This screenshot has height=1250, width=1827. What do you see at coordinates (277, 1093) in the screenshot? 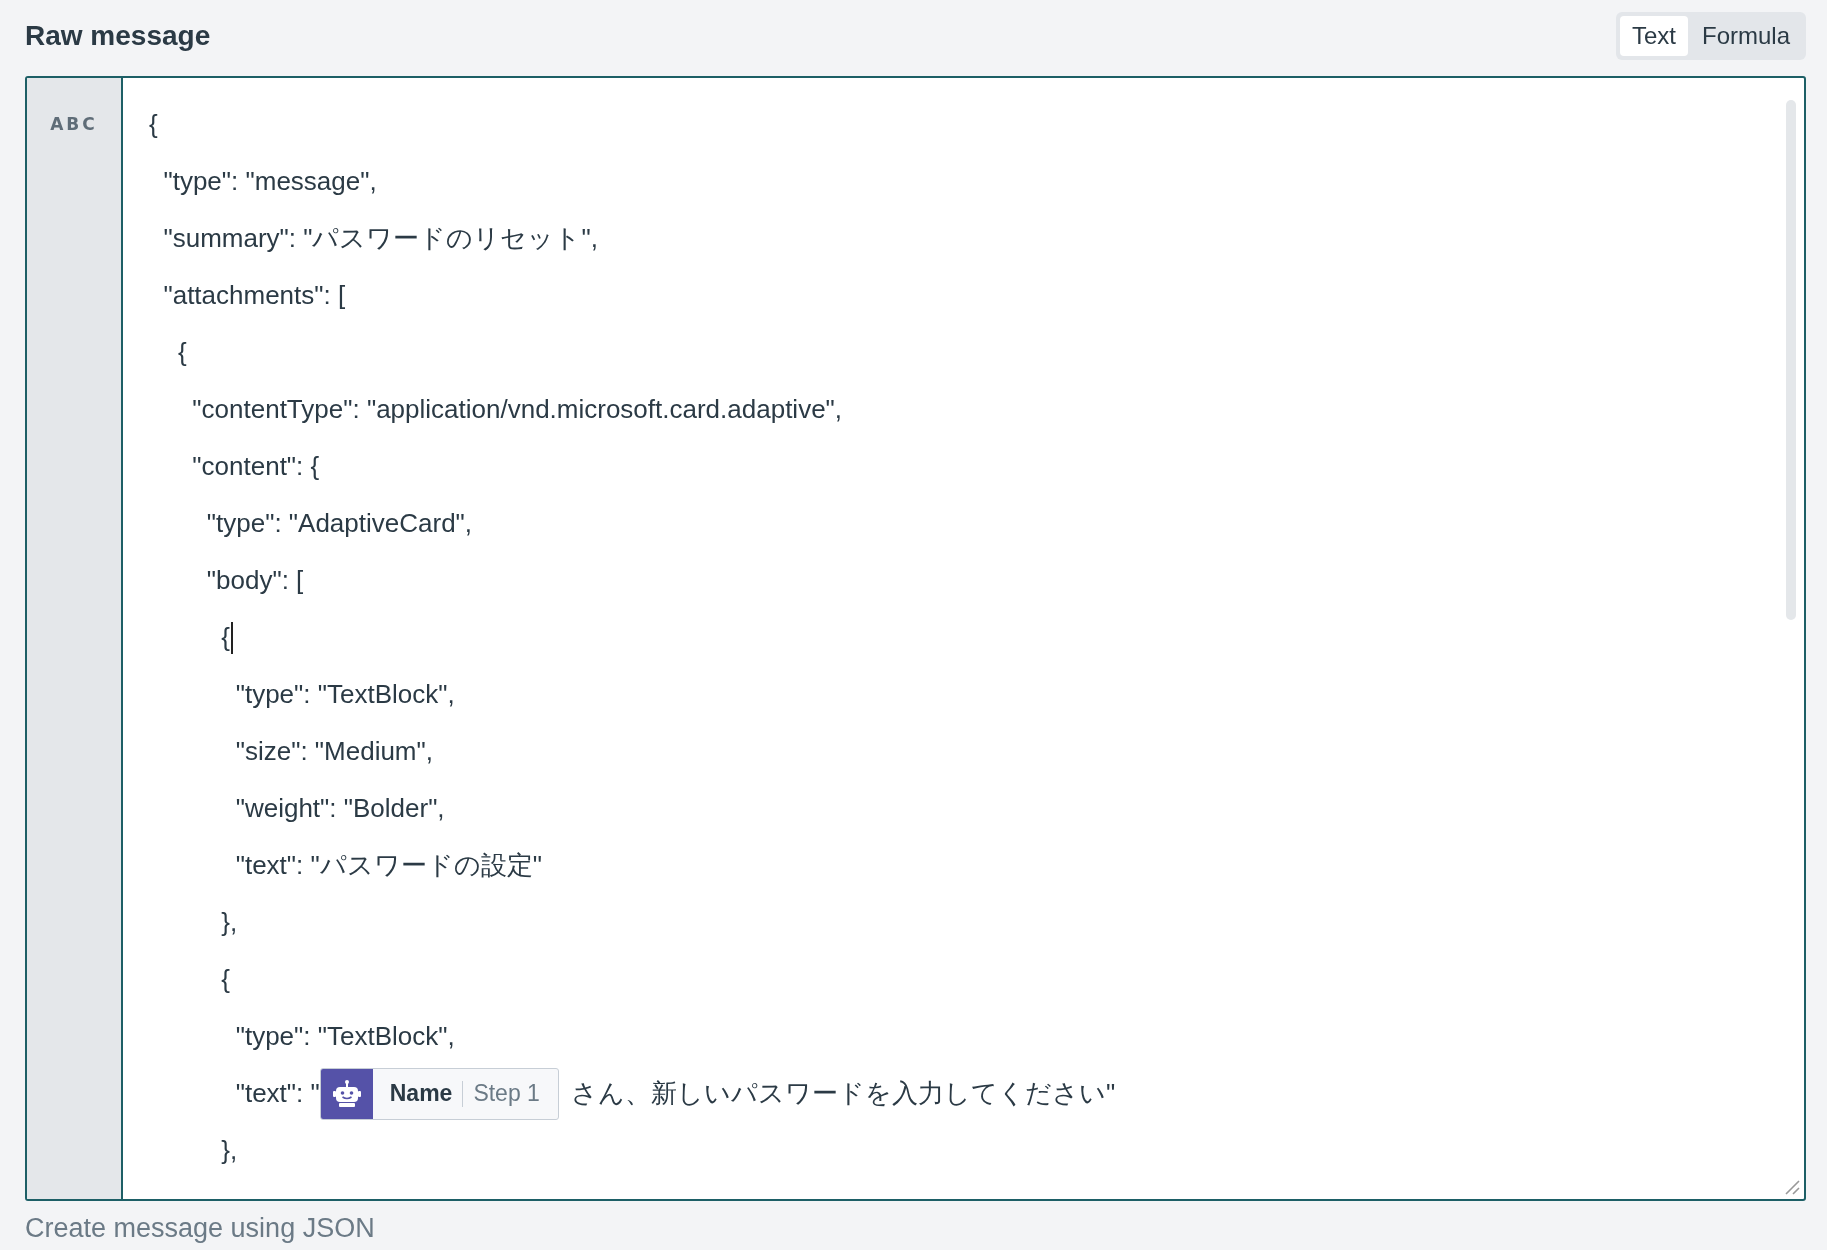
I see `code-line: "text": "` at bounding box center [277, 1093].